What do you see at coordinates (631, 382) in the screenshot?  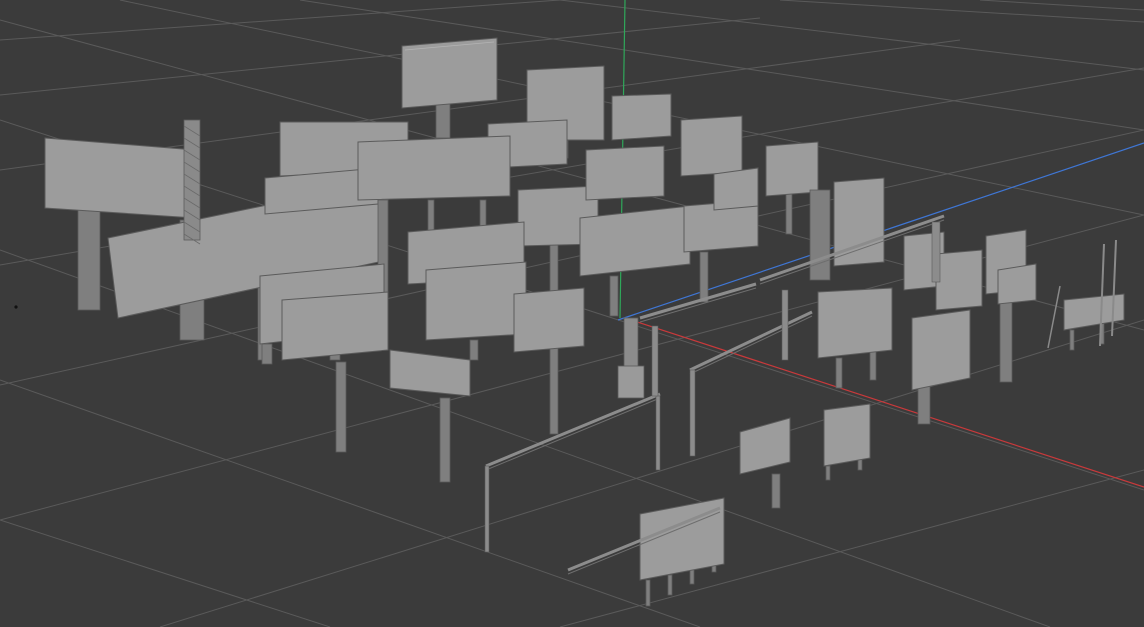 I see `column-base` at bounding box center [631, 382].